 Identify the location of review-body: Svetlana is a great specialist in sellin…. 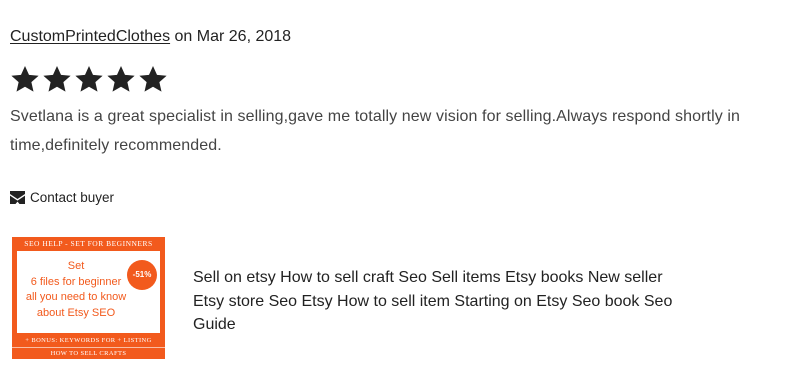
(375, 131).